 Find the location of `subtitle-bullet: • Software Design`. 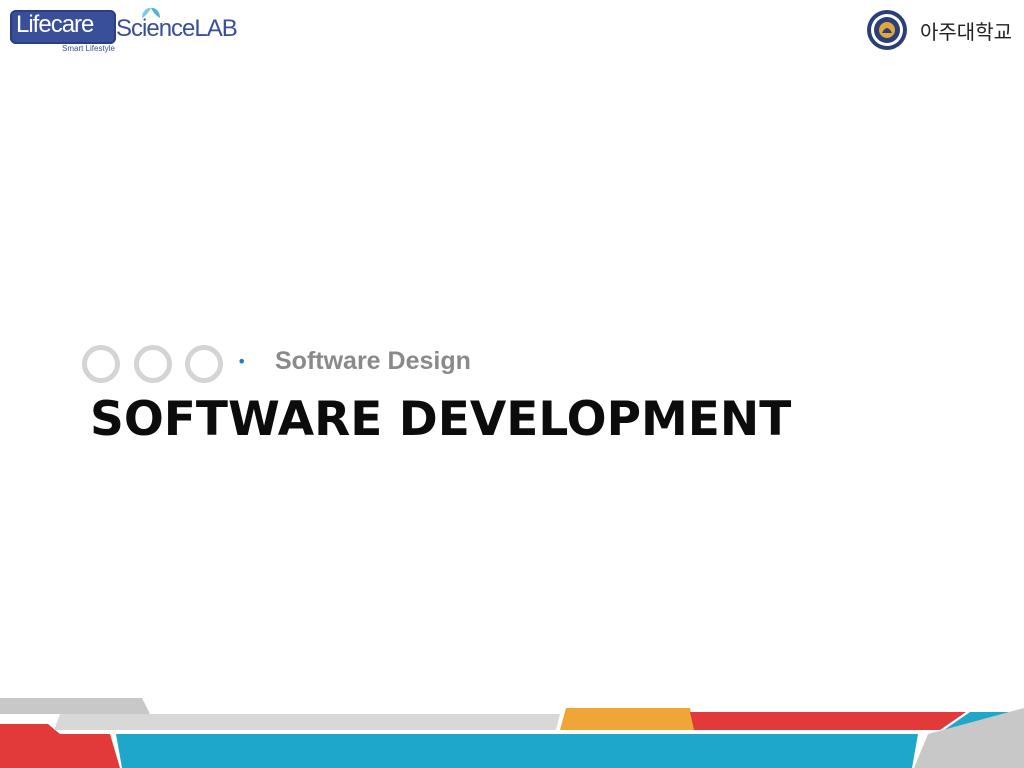

subtitle-bullet: • Software Design is located at coordinates (354, 361).